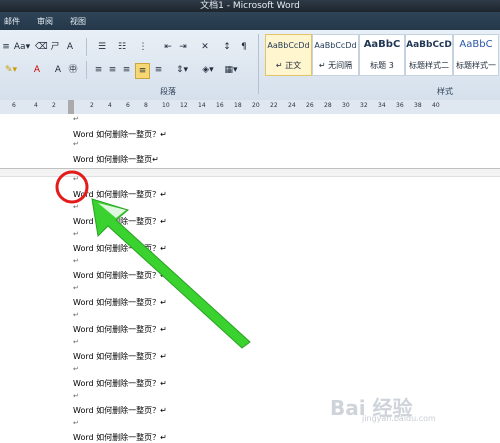 The width and height of the screenshot is (500, 443). I want to click on pointer-arrow, so click(171, 273).